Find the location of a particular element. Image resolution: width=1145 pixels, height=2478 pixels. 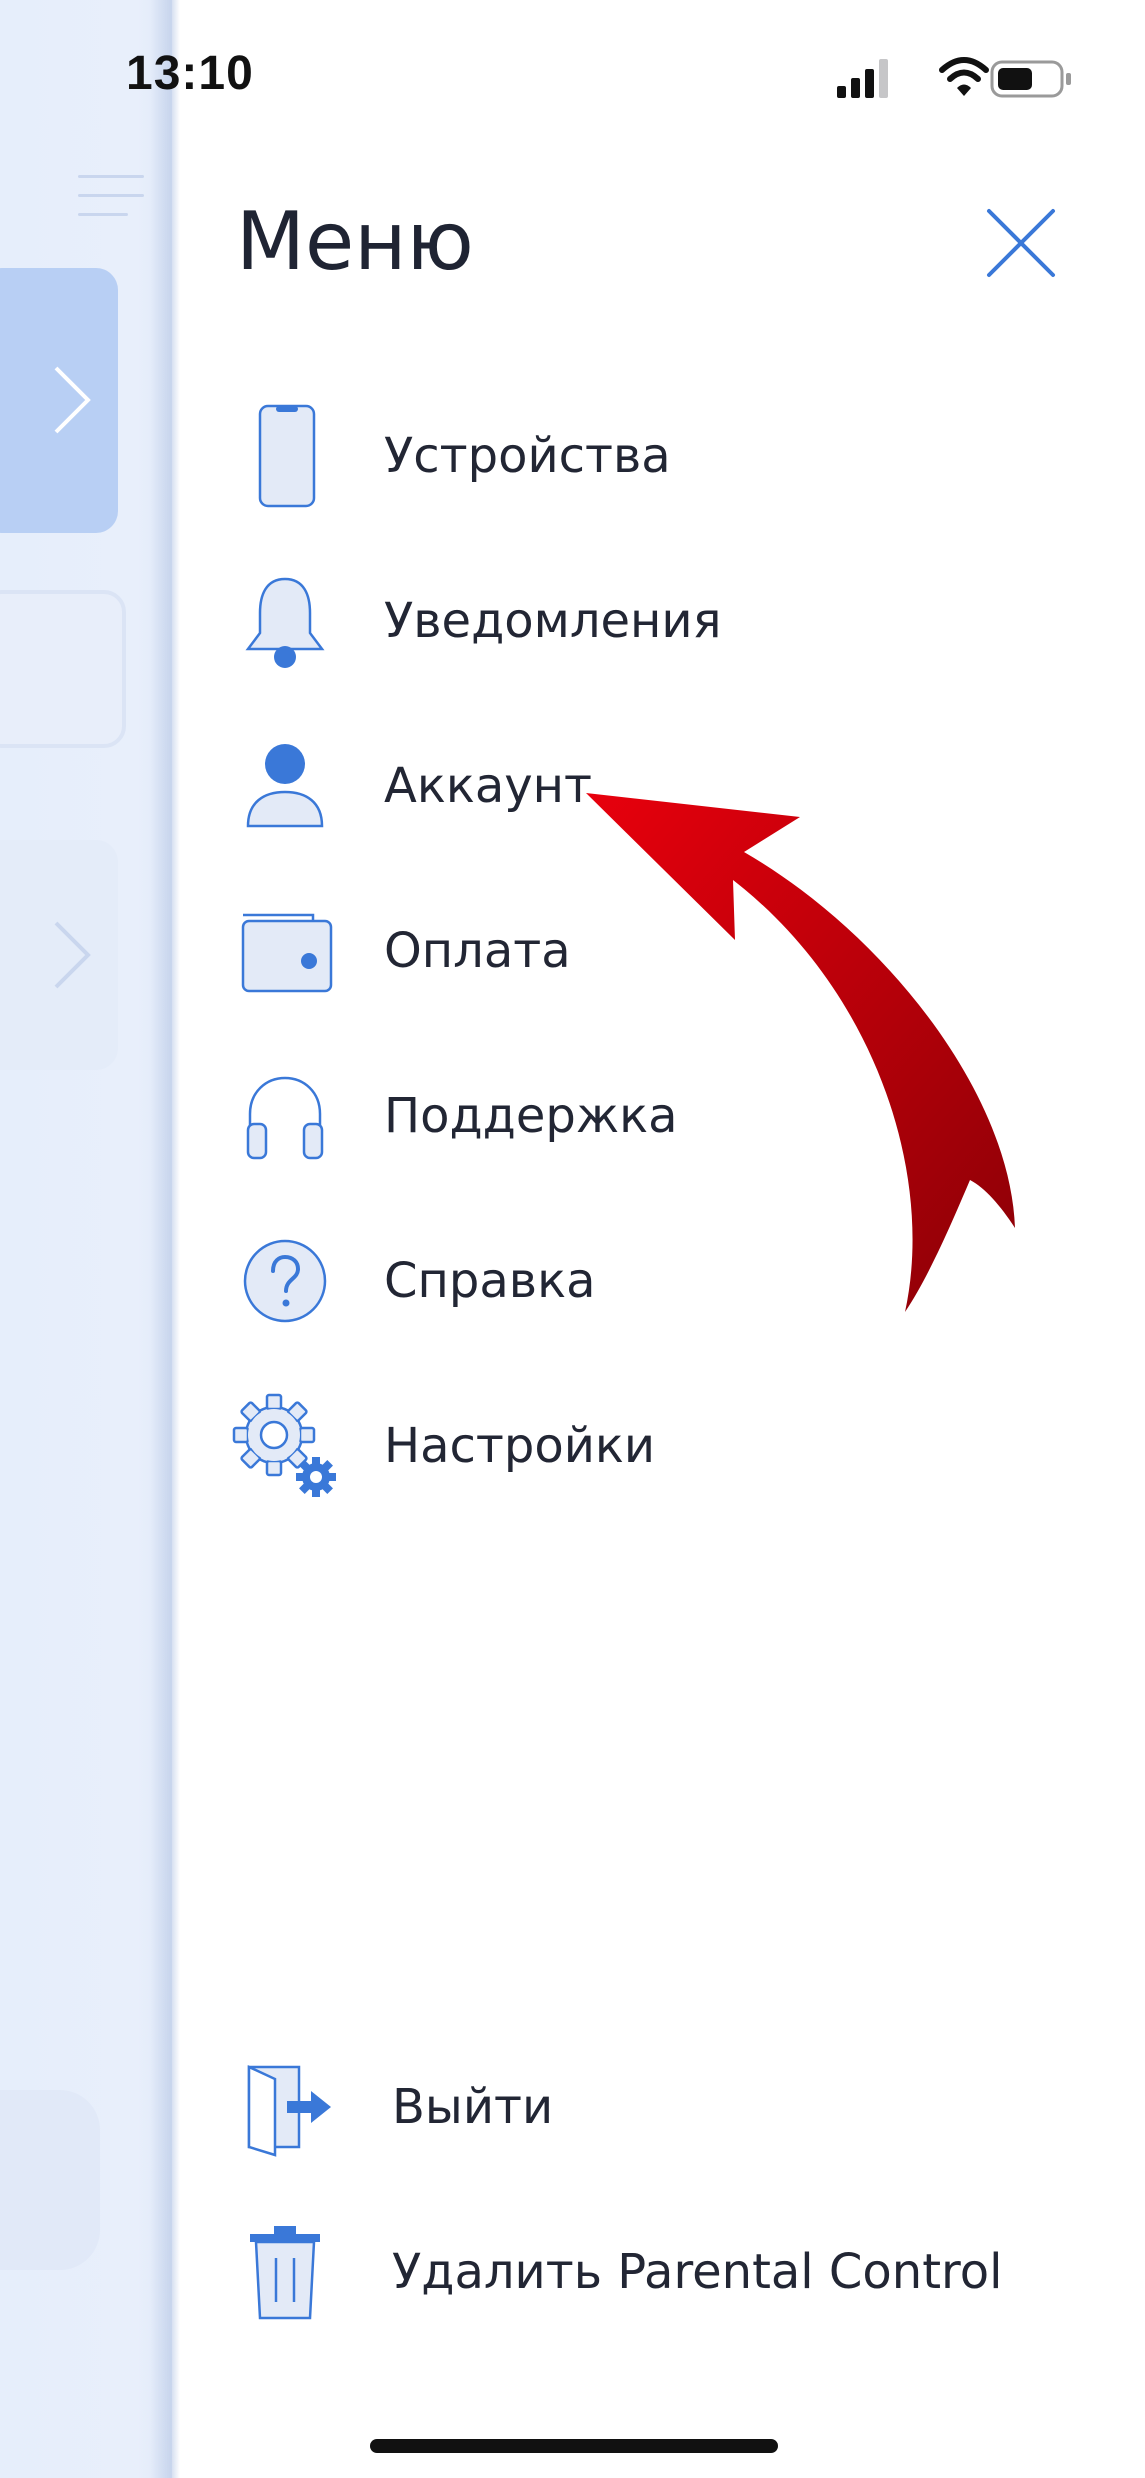

menu-item-help: Справка is located at coordinates (660, 1281).